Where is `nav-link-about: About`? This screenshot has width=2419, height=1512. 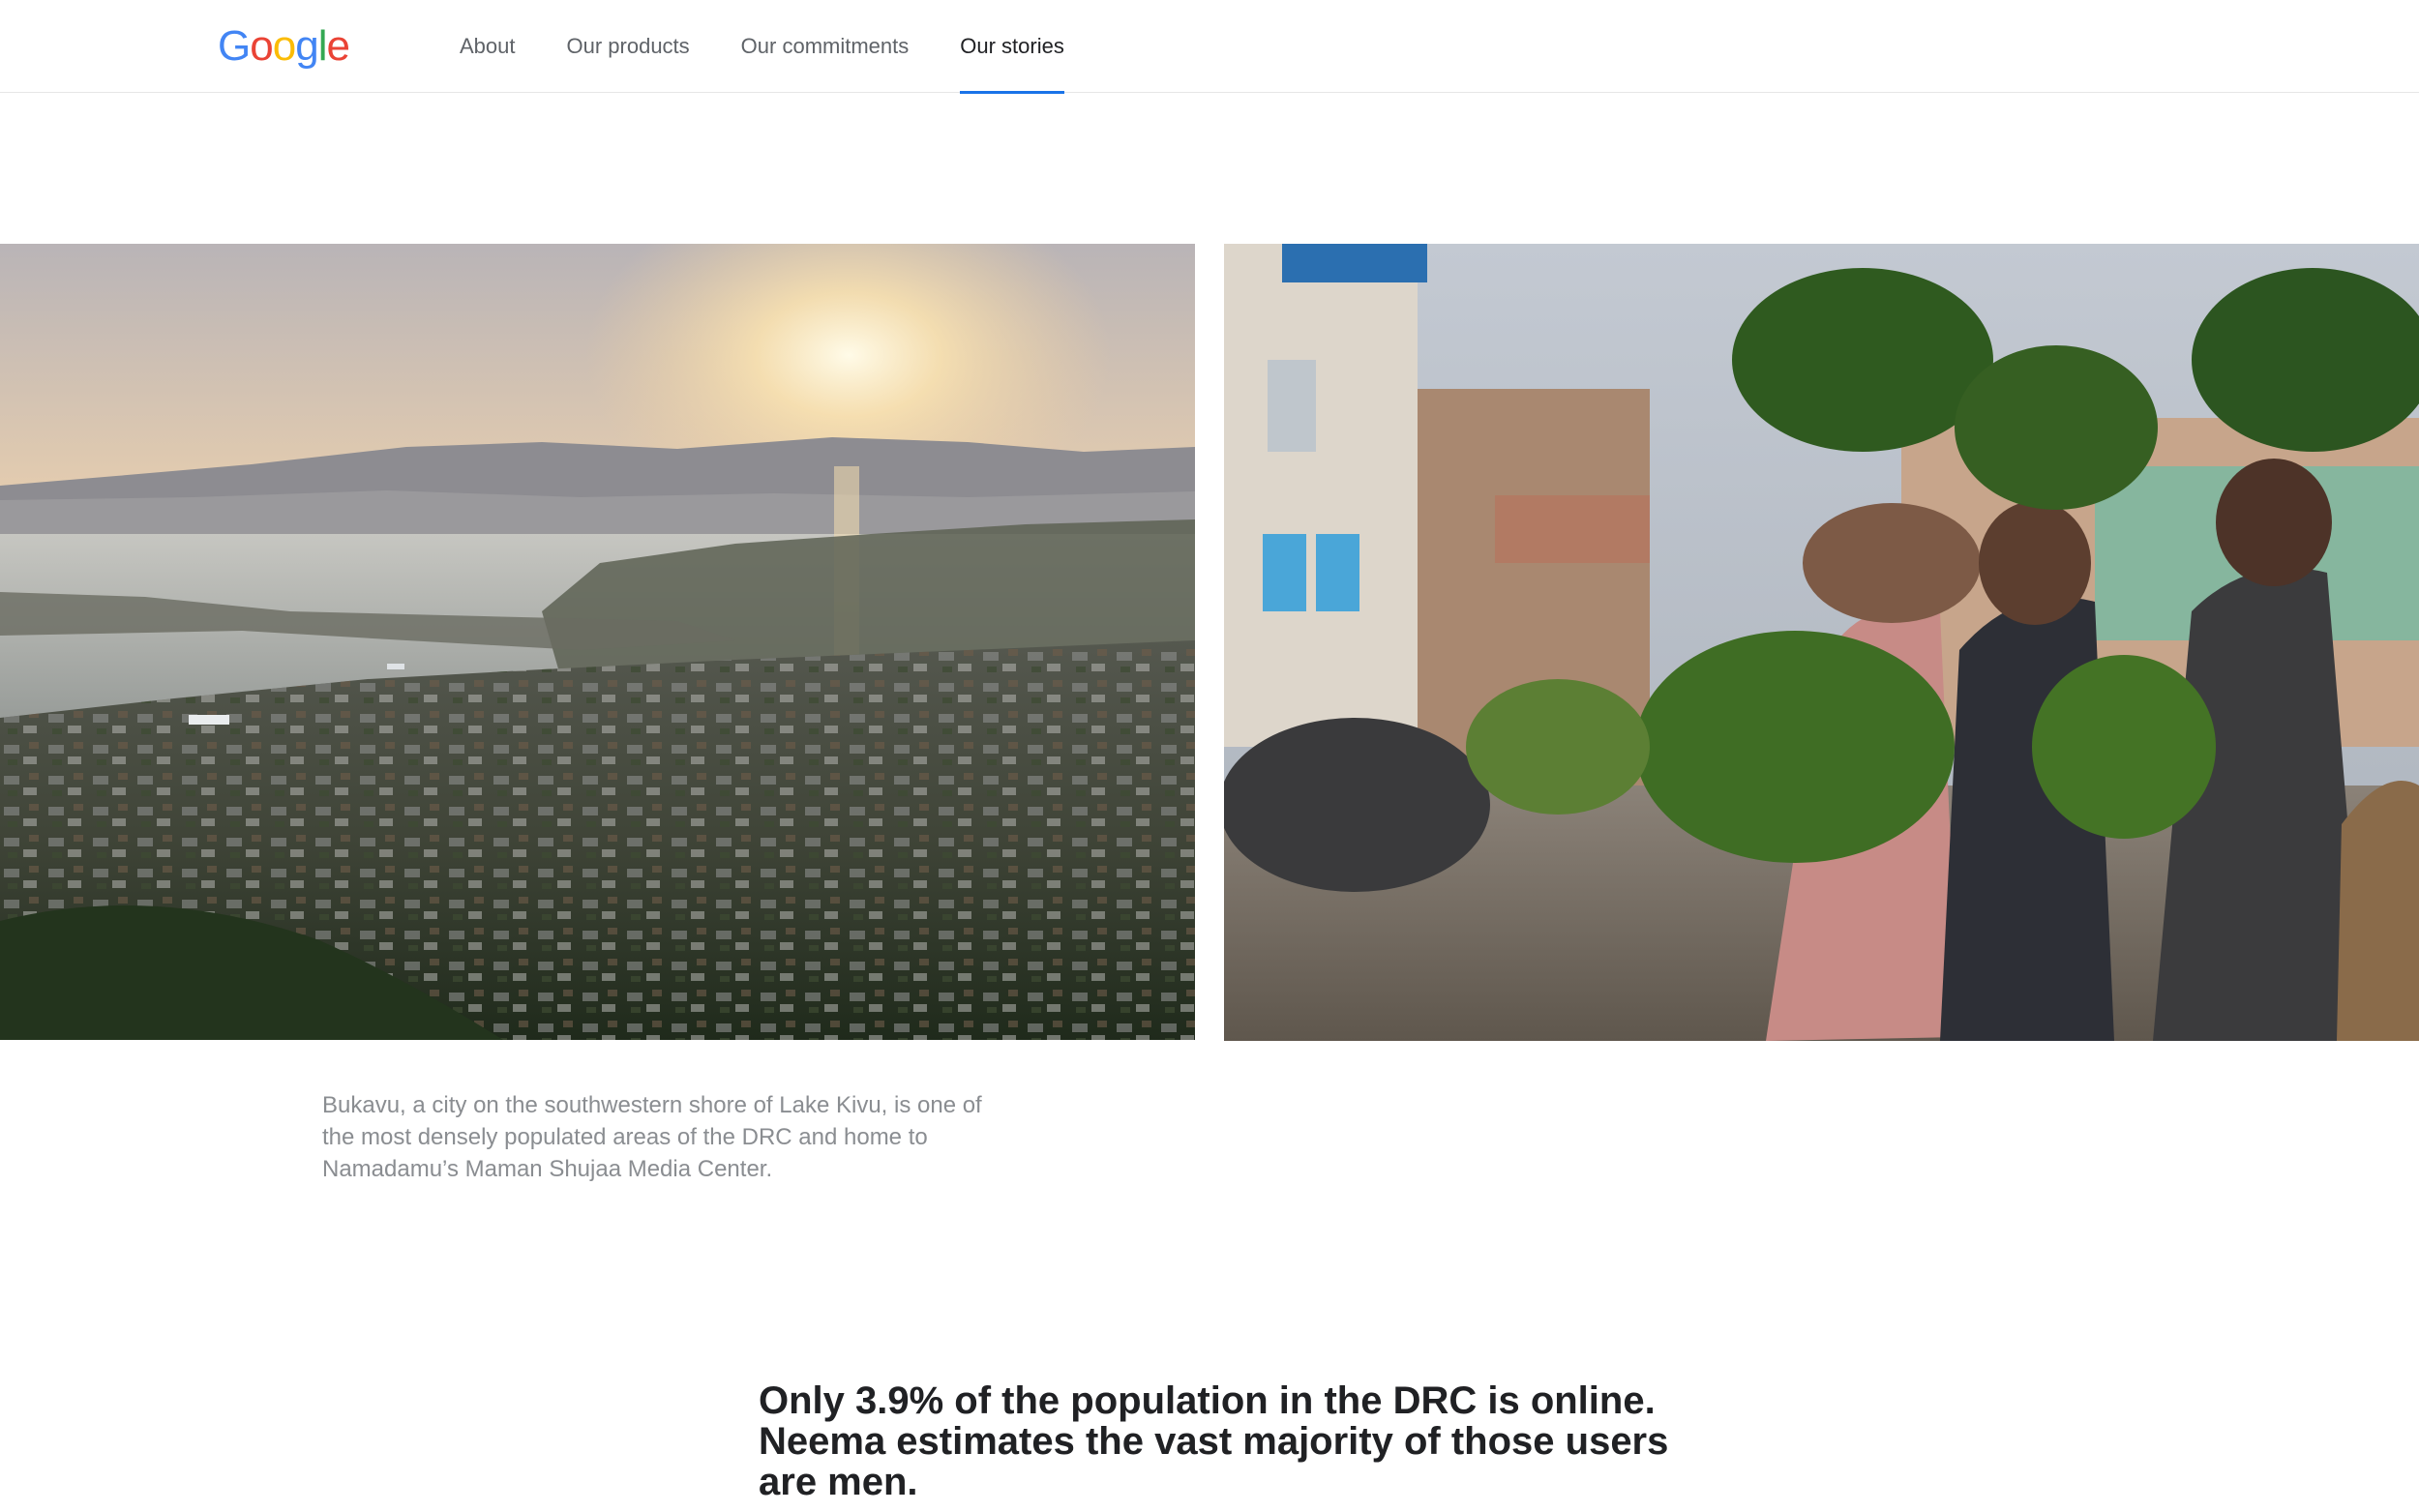
nav-link-about: About is located at coordinates (488, 47).